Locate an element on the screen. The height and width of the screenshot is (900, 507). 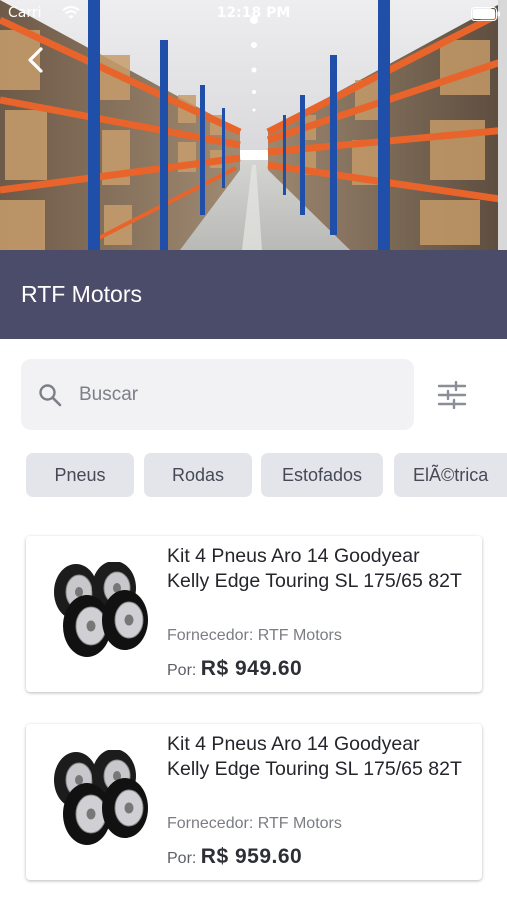
price-value: R$ 949.60 is located at coordinates (251, 668).